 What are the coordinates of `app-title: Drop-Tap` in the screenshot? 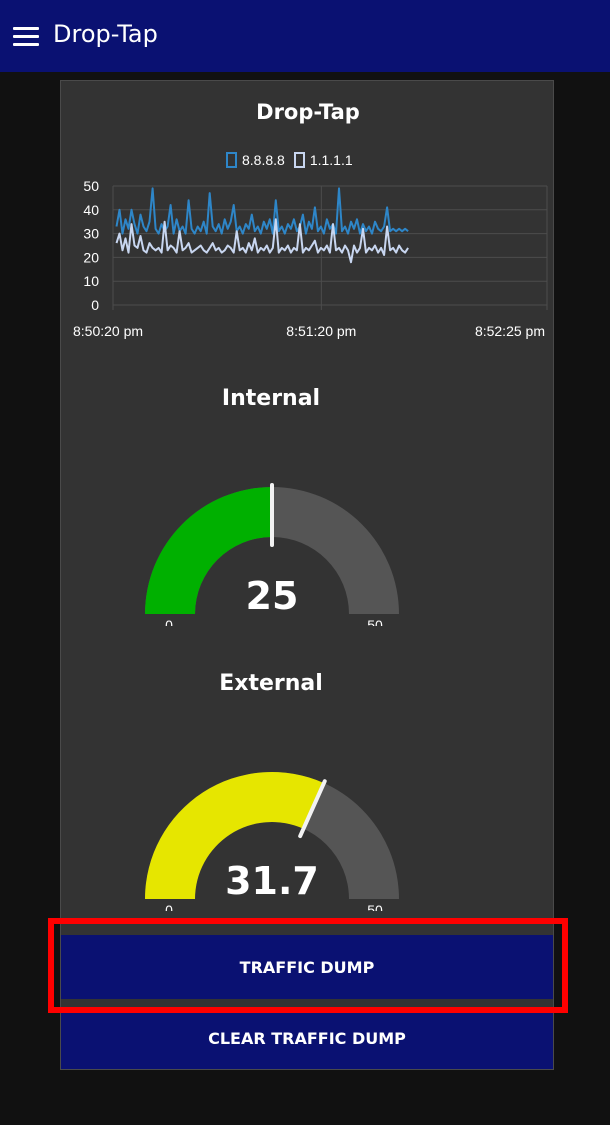 It's located at (105, 34).